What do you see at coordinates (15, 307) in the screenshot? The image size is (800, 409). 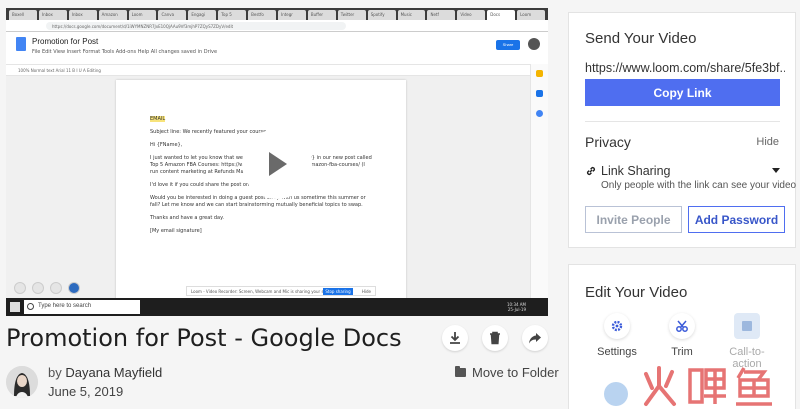 I see `windows-icon` at bounding box center [15, 307].